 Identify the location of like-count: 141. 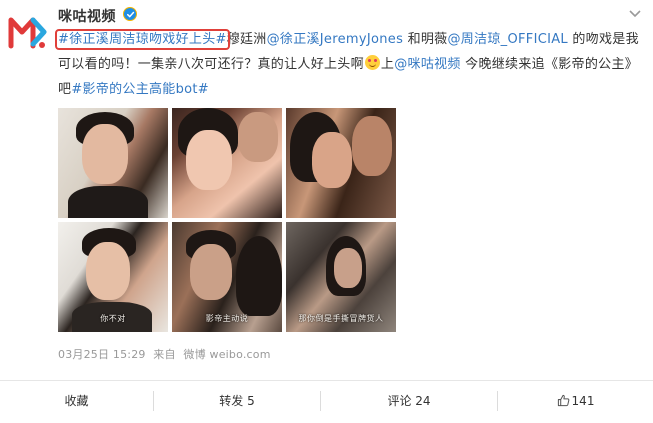
(583, 401).